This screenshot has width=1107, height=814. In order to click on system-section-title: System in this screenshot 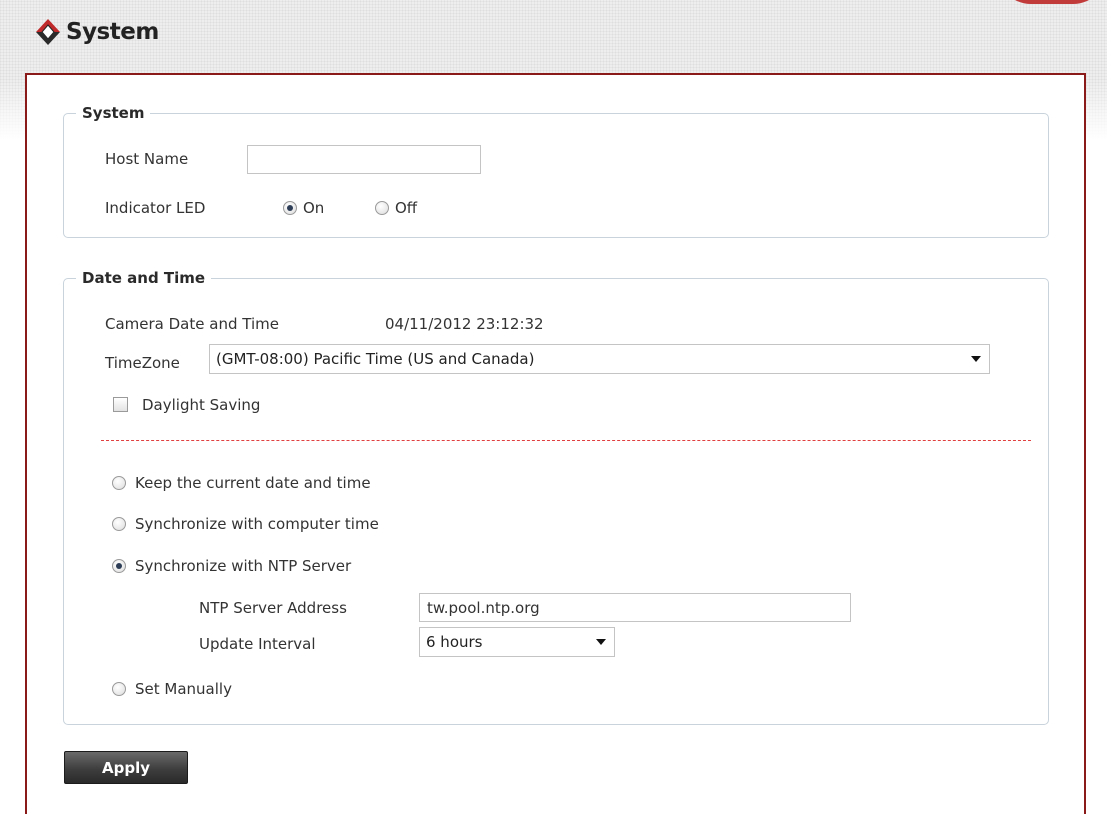, I will do `click(113, 113)`.